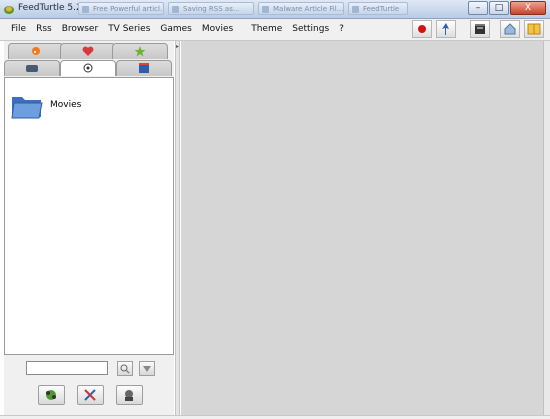 Image resolution: width=550 pixels, height=419 pixels. What do you see at coordinates (310, 29) in the screenshot?
I see `menu-settings: Settings` at bounding box center [310, 29].